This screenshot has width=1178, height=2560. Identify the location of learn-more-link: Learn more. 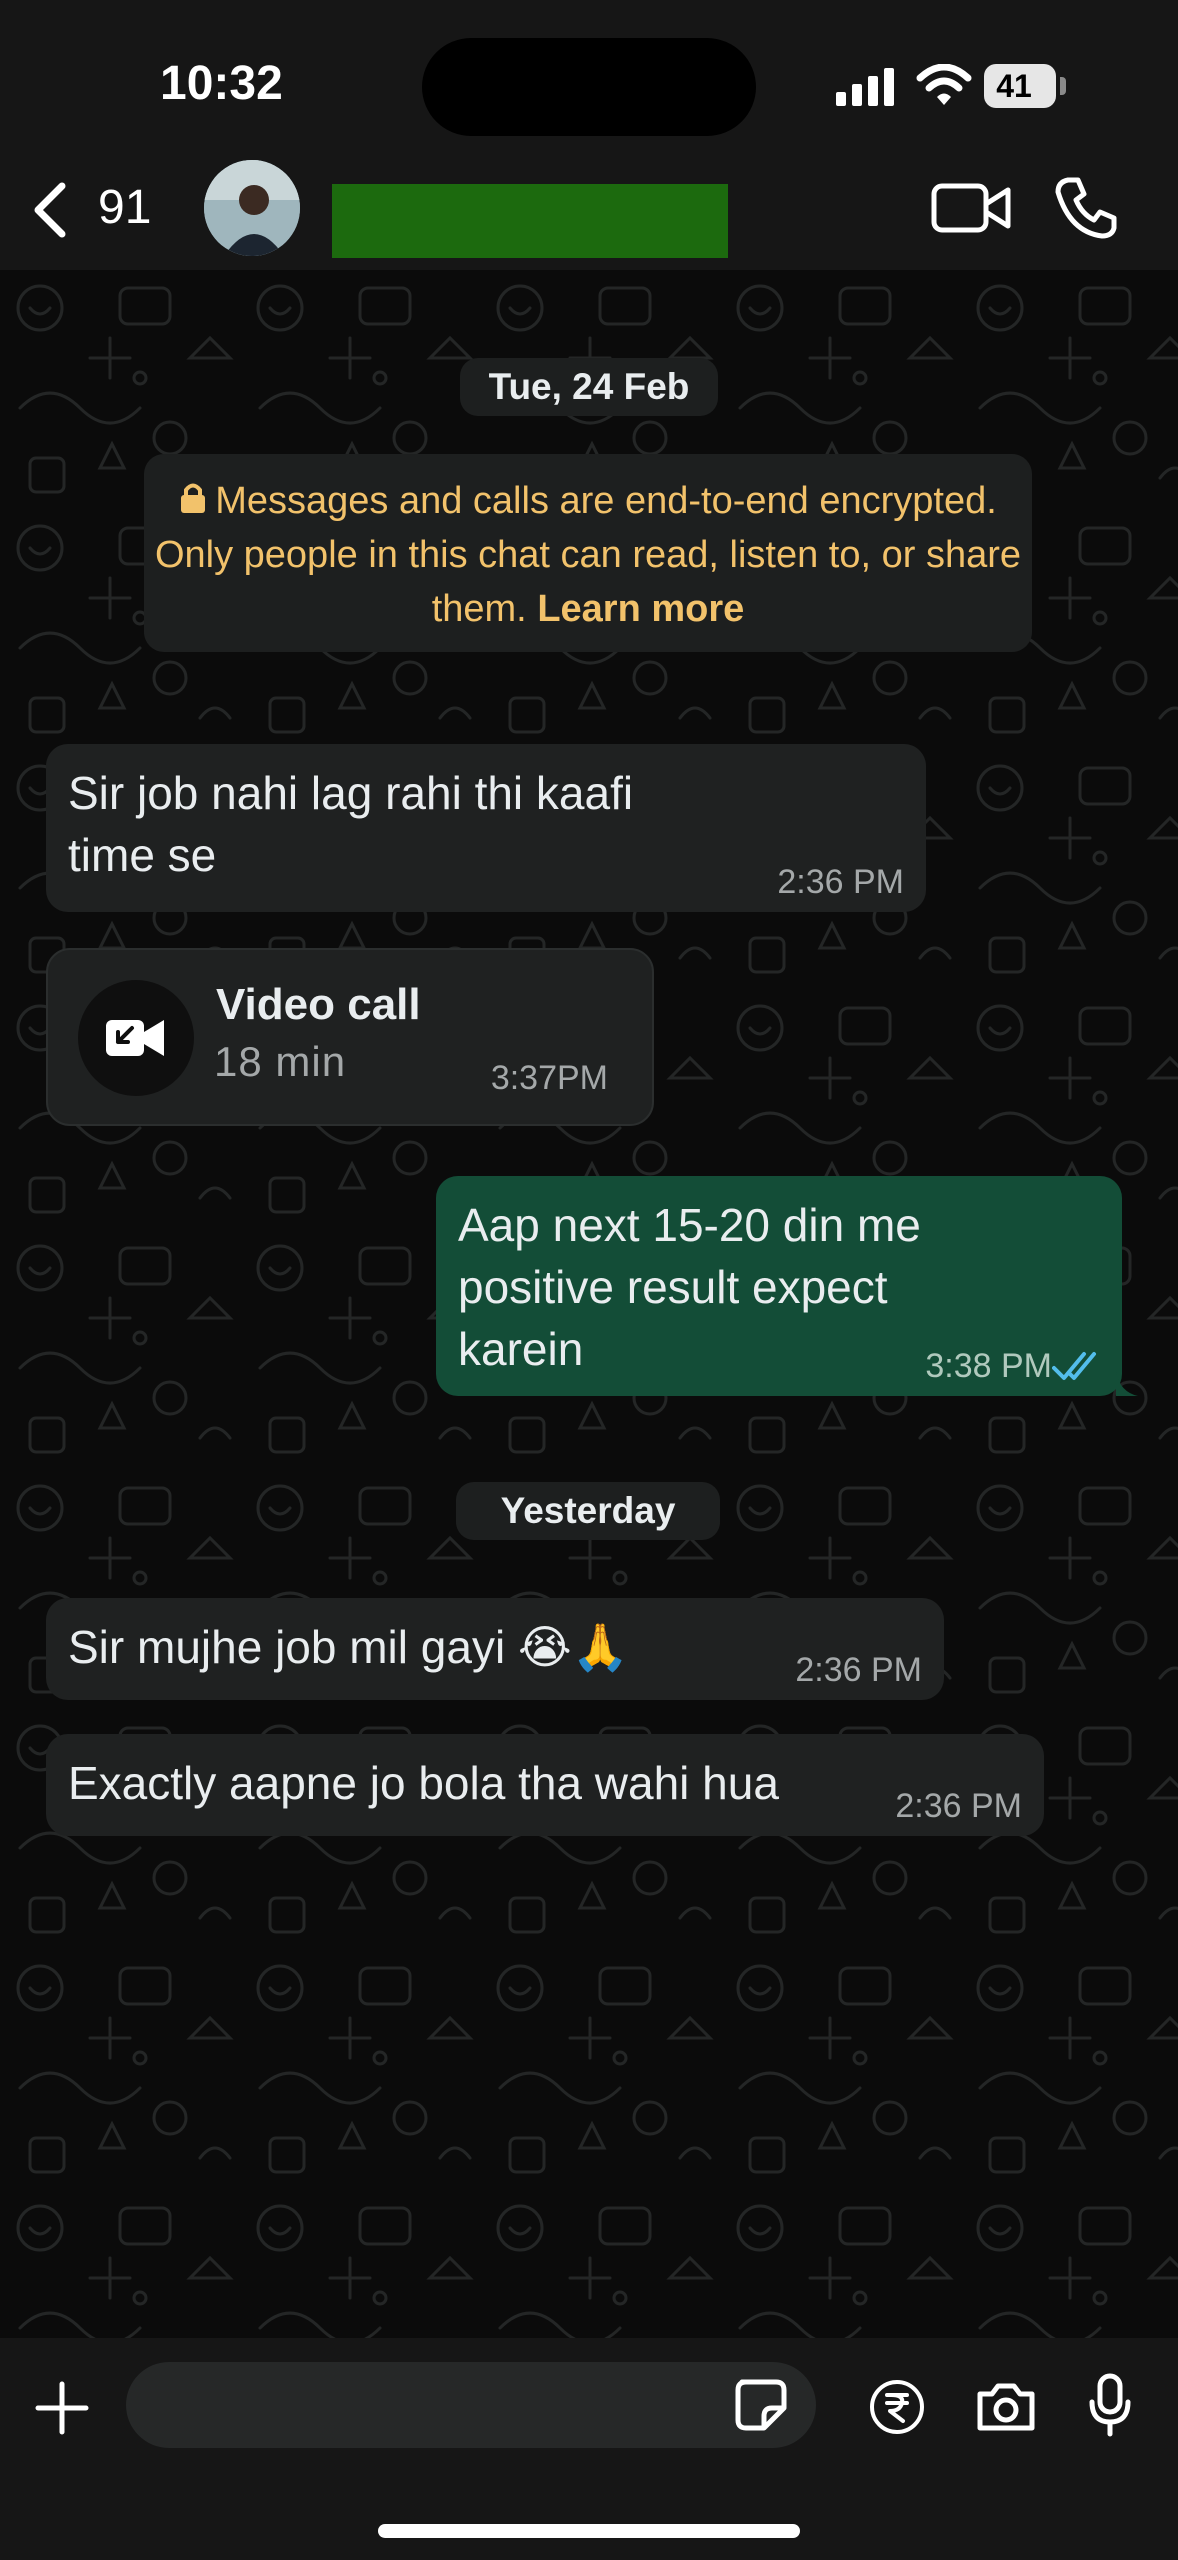
(640, 609).